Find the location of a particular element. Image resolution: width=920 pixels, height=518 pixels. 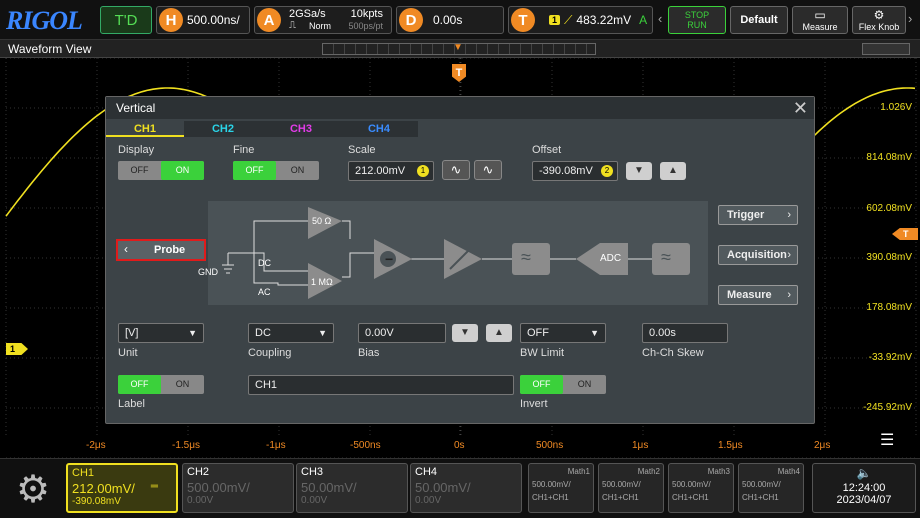

measure-top-button: ▭ Measure is located at coordinates (820, 20).